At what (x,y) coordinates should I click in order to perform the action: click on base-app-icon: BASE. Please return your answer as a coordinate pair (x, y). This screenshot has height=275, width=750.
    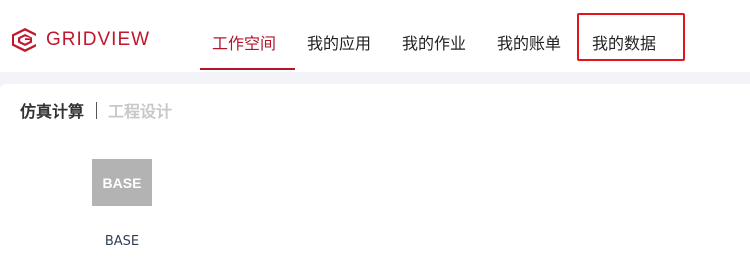
    Looking at the image, I should click on (122, 182).